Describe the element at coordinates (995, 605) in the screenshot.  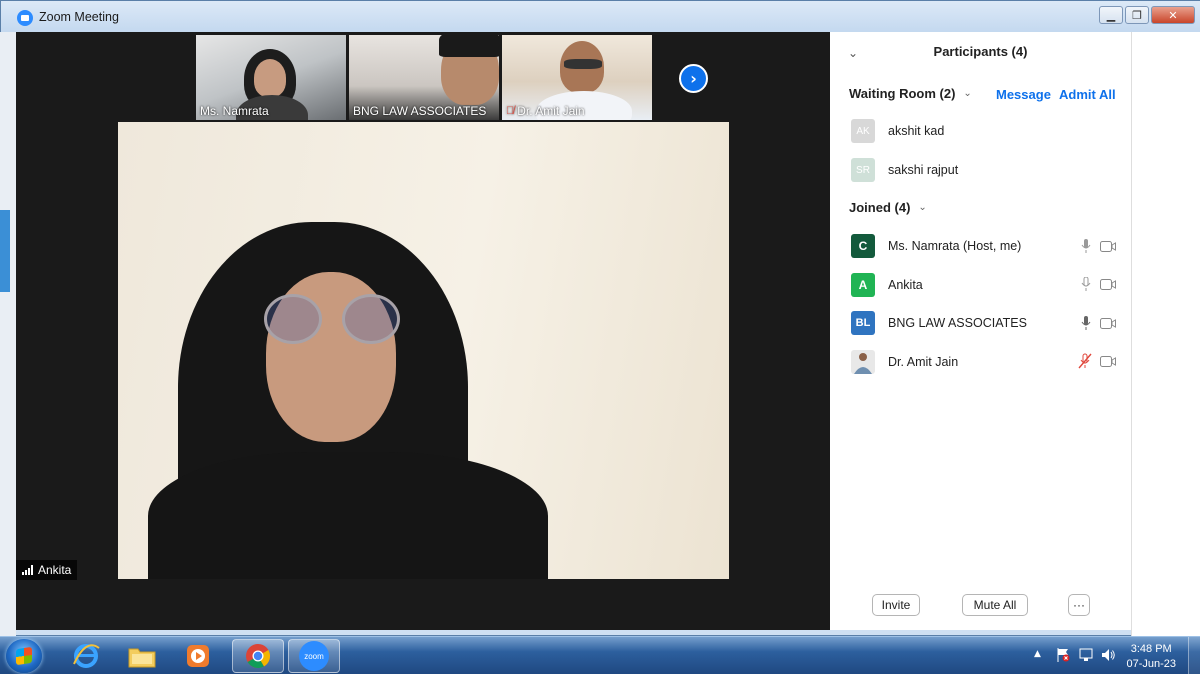
I see `mute-all-button: Mute All` at that location.